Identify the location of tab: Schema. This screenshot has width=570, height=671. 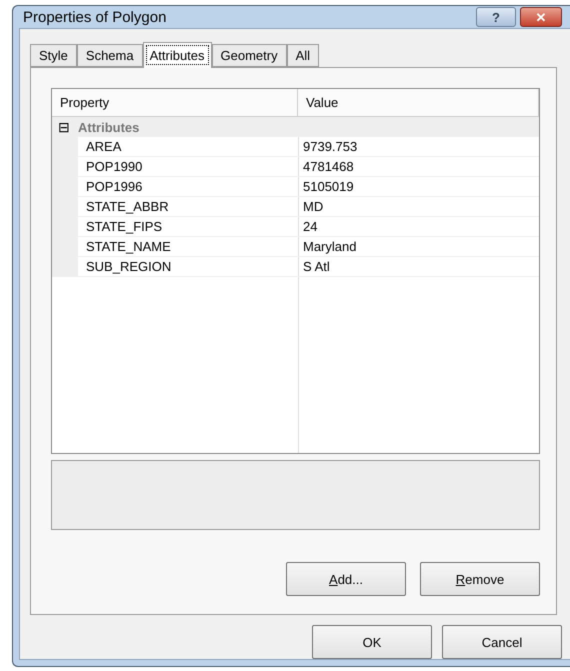
(109, 55).